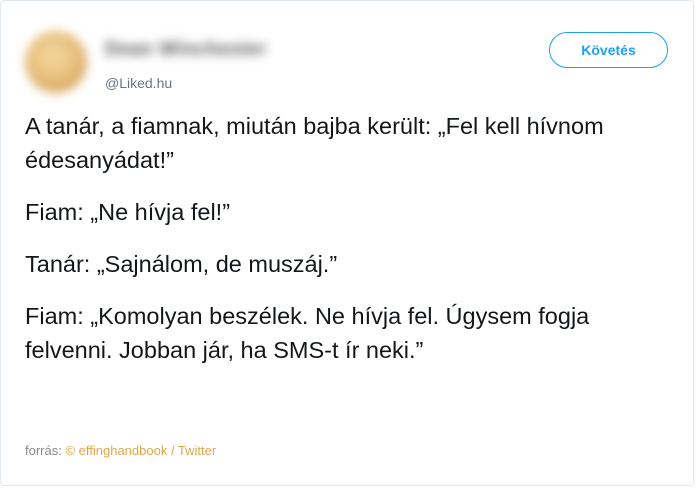  Describe the element at coordinates (181, 264) in the screenshot. I see `tweet-paragraph: Tanár: „Sajnálom, de muszáj.”` at that location.